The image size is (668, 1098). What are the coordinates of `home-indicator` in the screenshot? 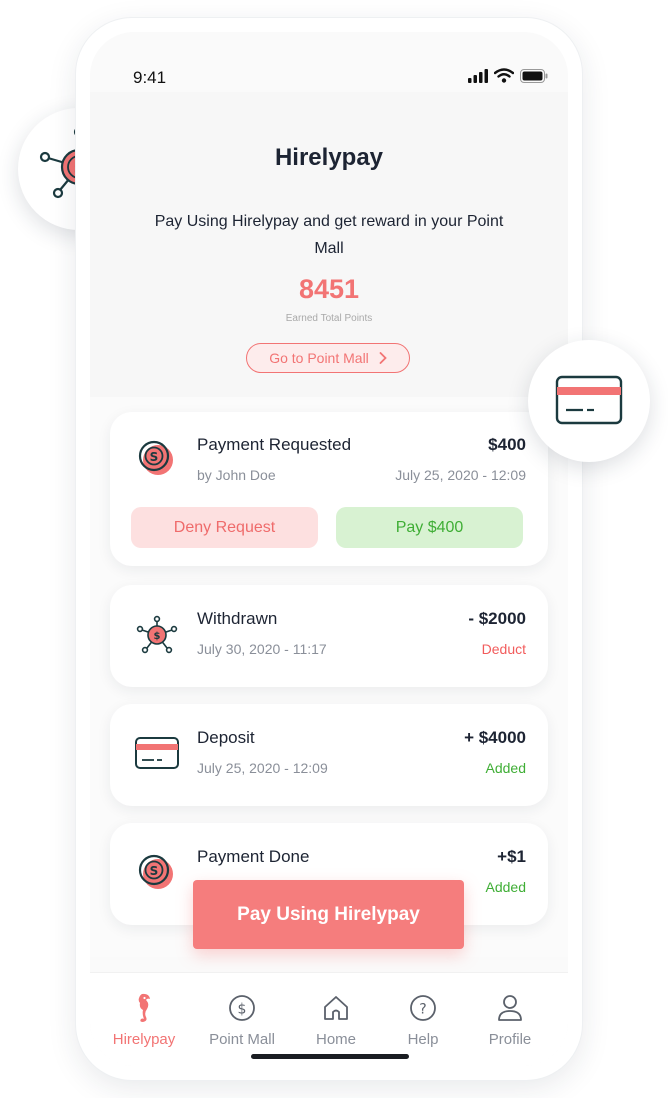 It's located at (330, 1056).